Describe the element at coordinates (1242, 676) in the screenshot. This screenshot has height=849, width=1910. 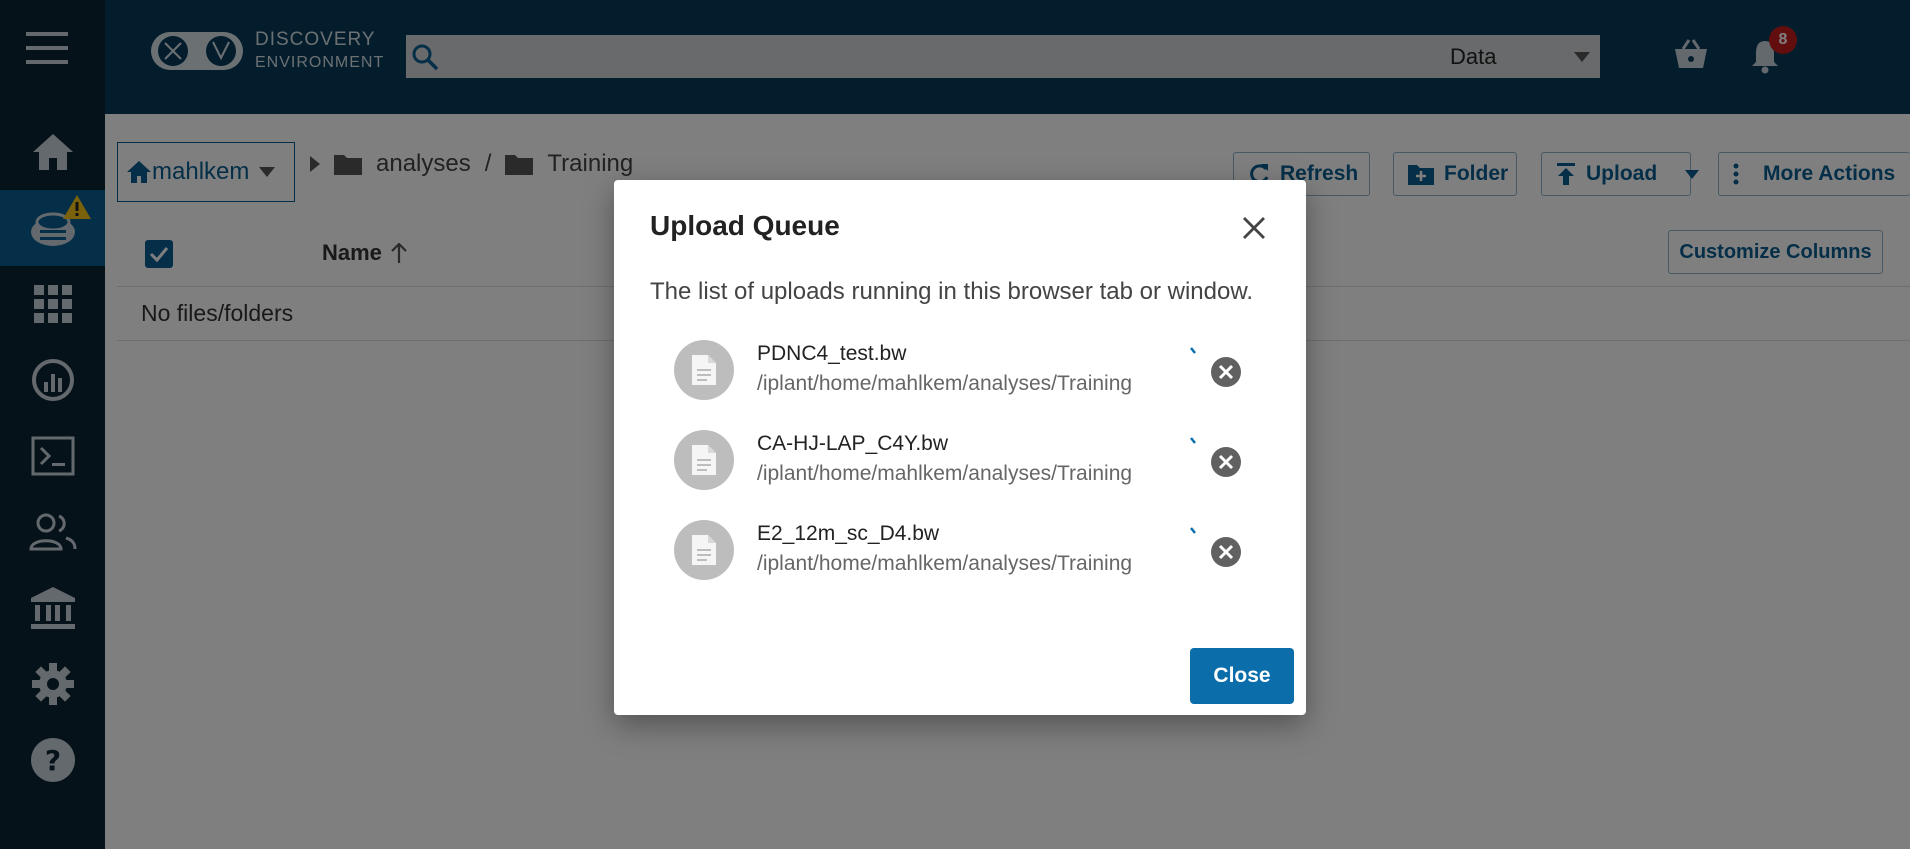
I see `close-button: Close` at that location.